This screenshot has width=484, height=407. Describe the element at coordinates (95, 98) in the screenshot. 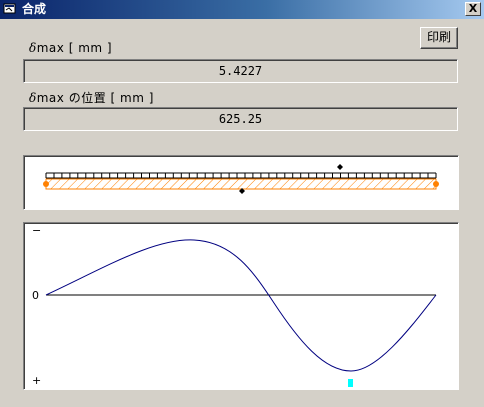

I see `dmax-position-label-text: max の位置 [ mm ]` at that location.